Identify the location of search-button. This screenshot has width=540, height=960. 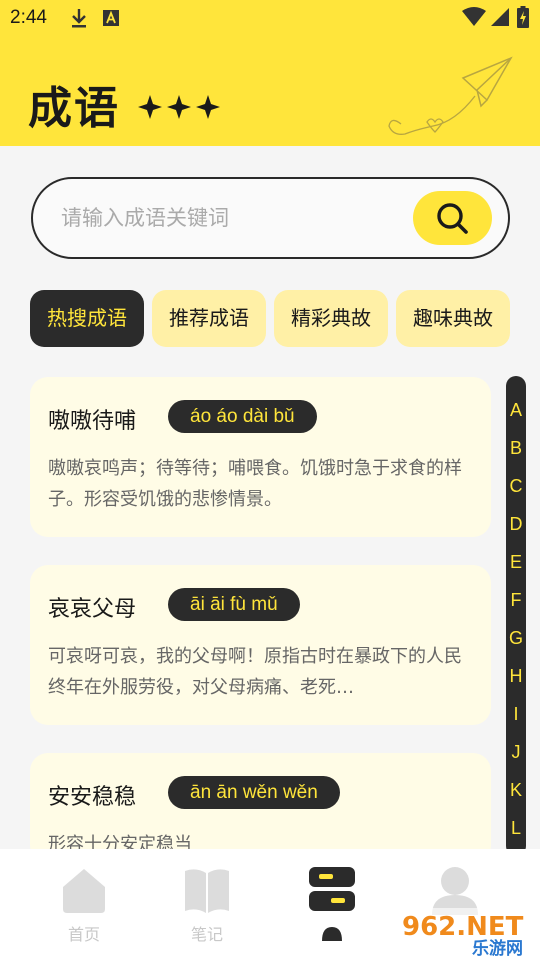
(452, 218).